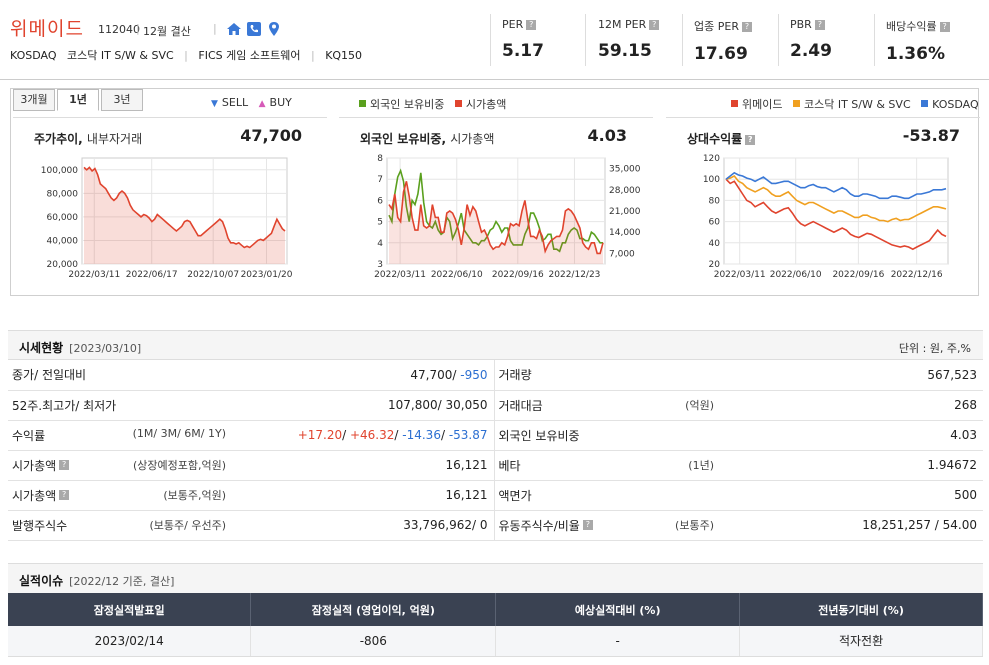 This screenshot has height=665, width=989. Describe the element at coordinates (362, 525) in the screenshot. I see `row-value: 33,796,962/ 0` at that location.